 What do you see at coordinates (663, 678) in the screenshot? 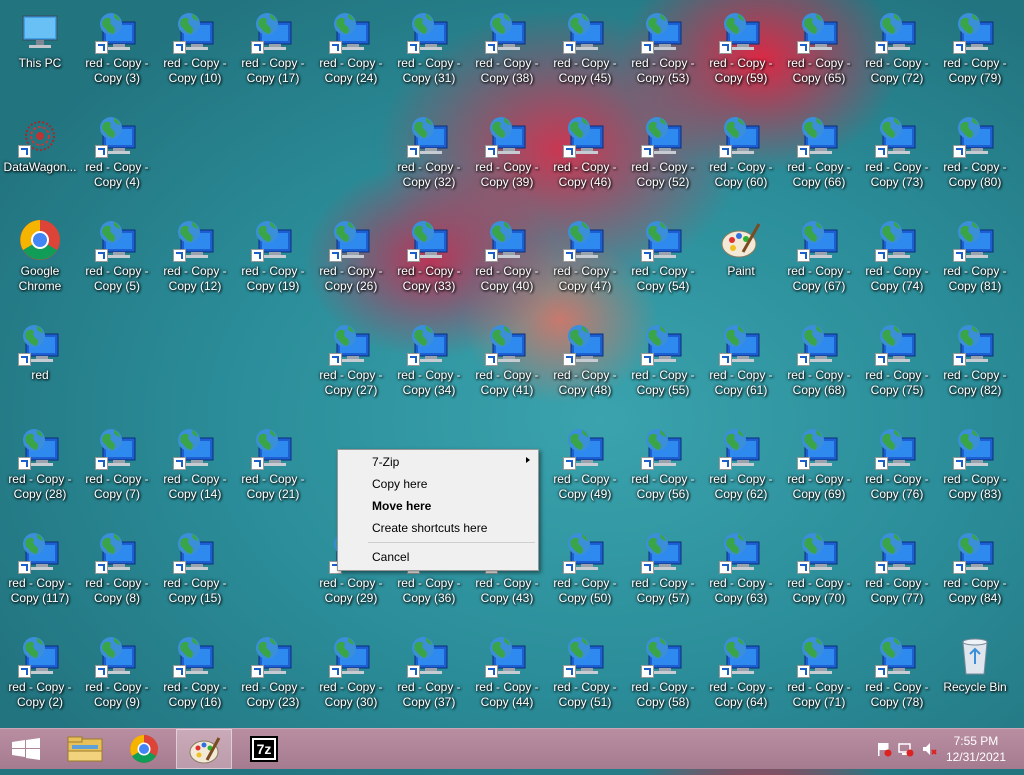
I see `desktop-icon-red-copy-copy-58: red - Copy - Copy (58)` at bounding box center [663, 678].